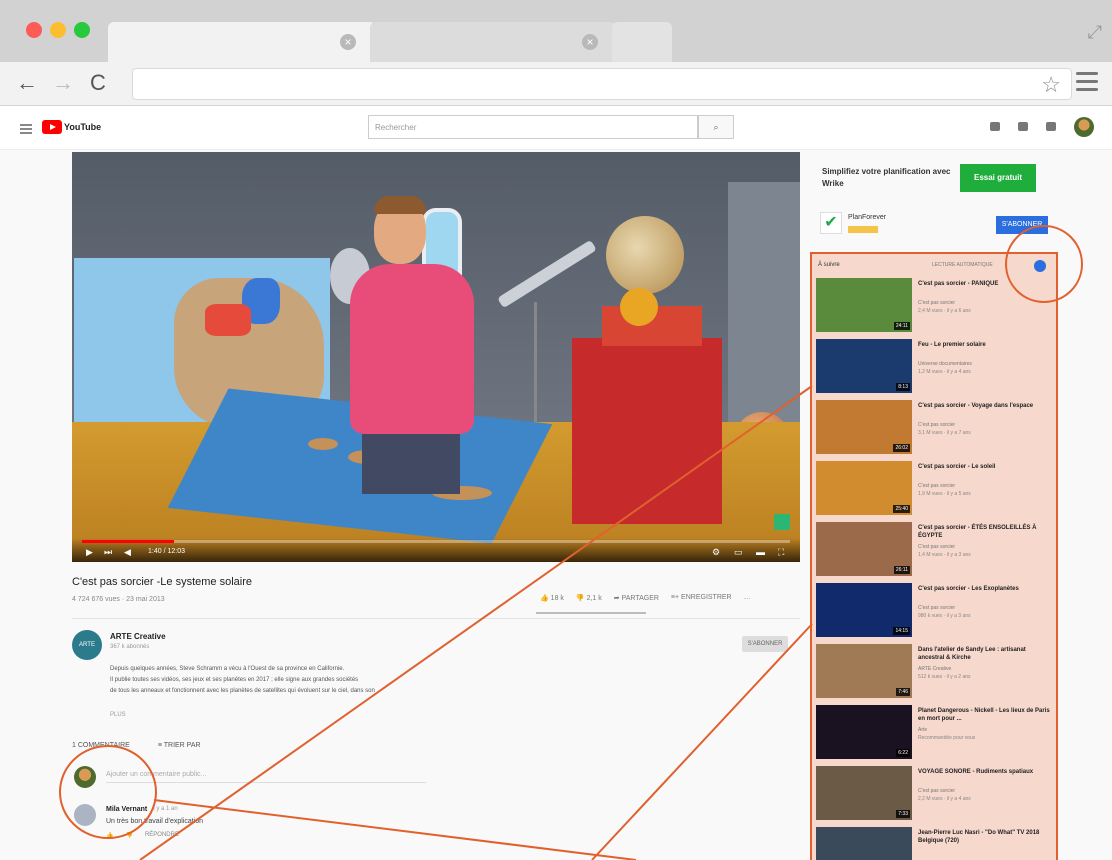 This screenshot has width=1112, height=860. What do you see at coordinates (493, 42) in the screenshot?
I see `browser-tab-inactive: ×` at bounding box center [493, 42].